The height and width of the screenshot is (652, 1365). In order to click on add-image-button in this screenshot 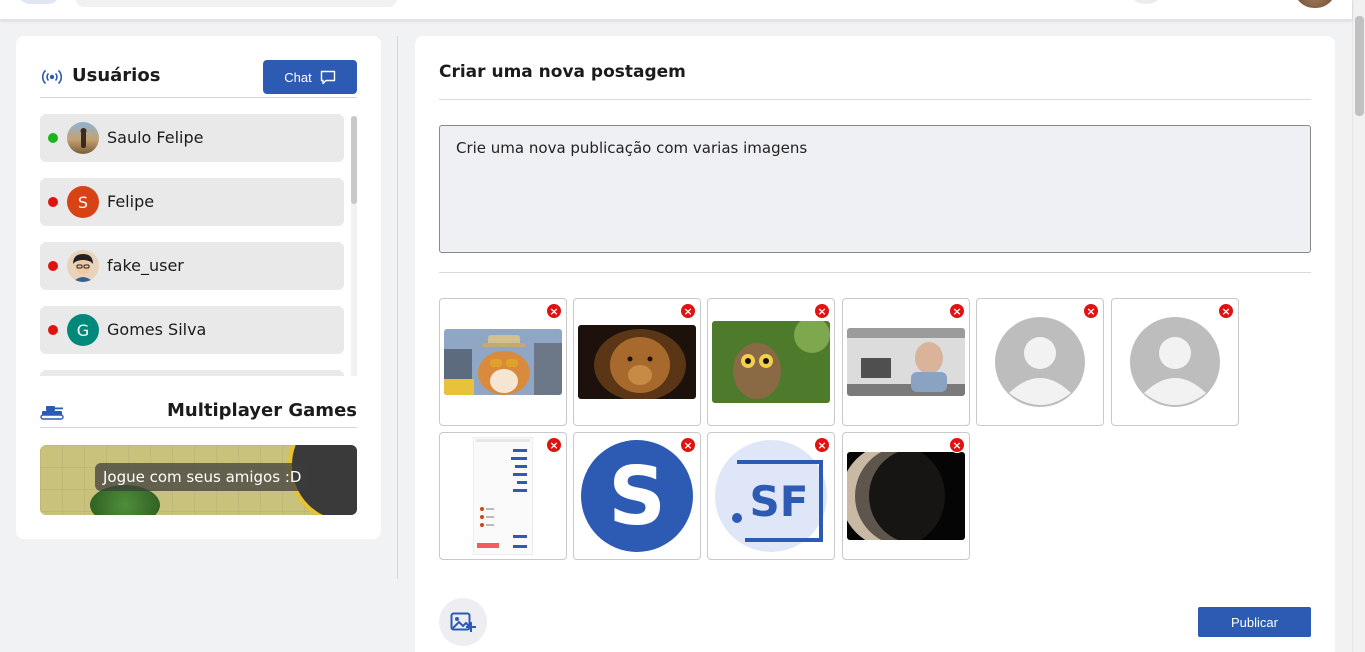, I will do `click(463, 622)`.